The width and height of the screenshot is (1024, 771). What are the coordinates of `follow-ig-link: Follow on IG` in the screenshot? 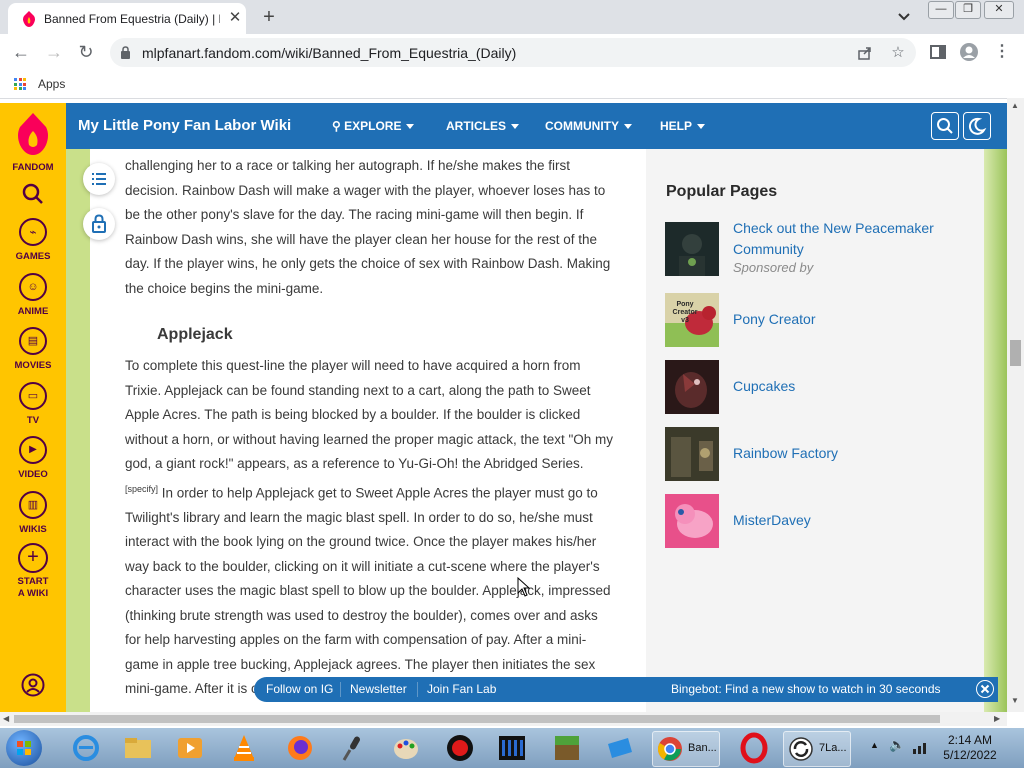 It's located at (299, 689).